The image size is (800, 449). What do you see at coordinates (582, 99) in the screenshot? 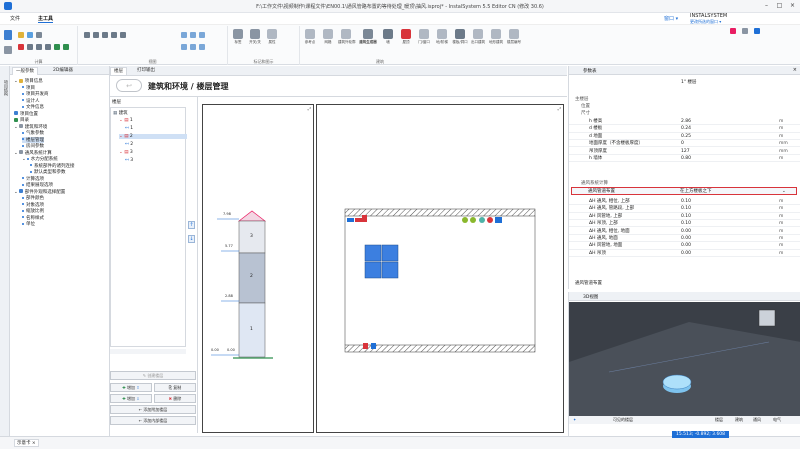
I see `section-main-floor: 主楼层` at bounding box center [582, 99].